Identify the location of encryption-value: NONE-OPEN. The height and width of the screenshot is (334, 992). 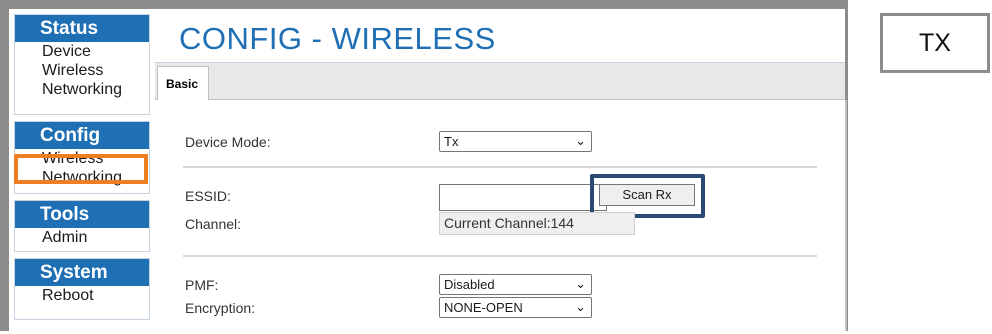
(483, 307).